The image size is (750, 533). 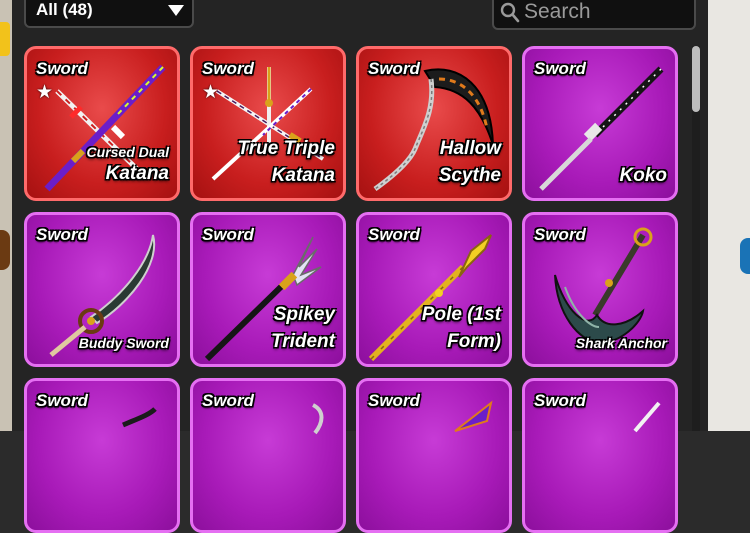 I want to click on item-name: Buddy Sword, so click(x=124, y=343).